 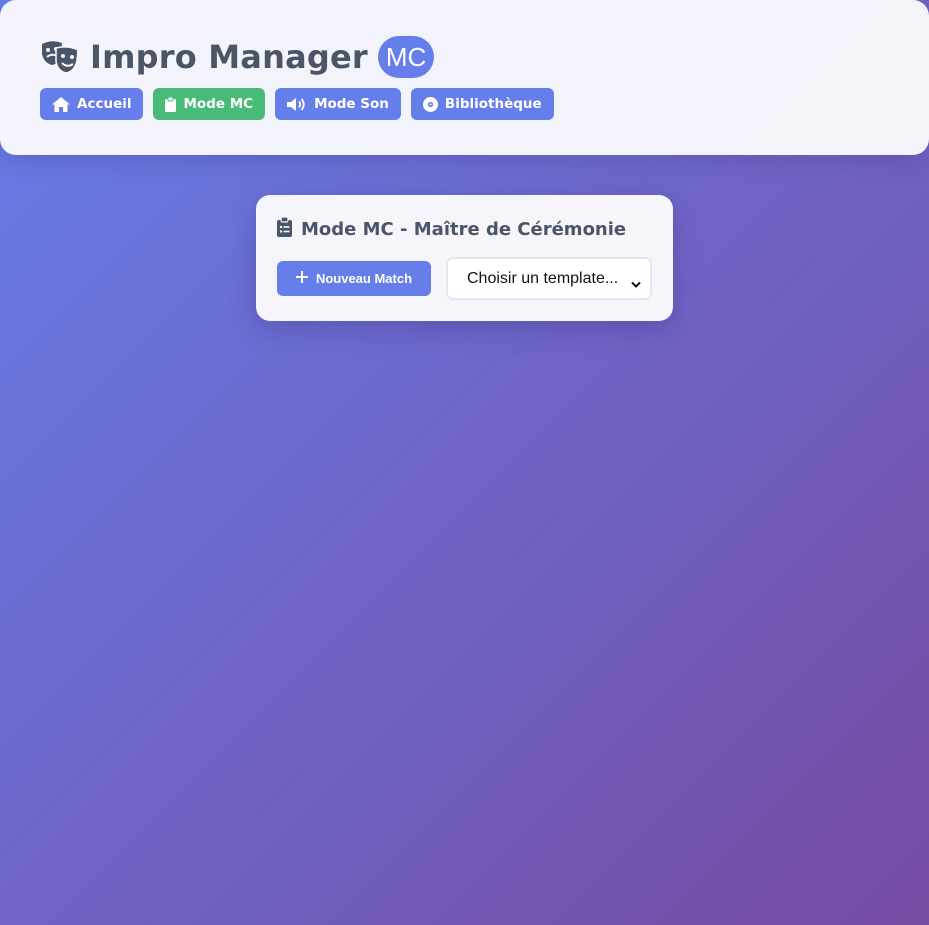 I want to click on nav-bibliotheque-button: Bibliothèque, so click(x=482, y=104).